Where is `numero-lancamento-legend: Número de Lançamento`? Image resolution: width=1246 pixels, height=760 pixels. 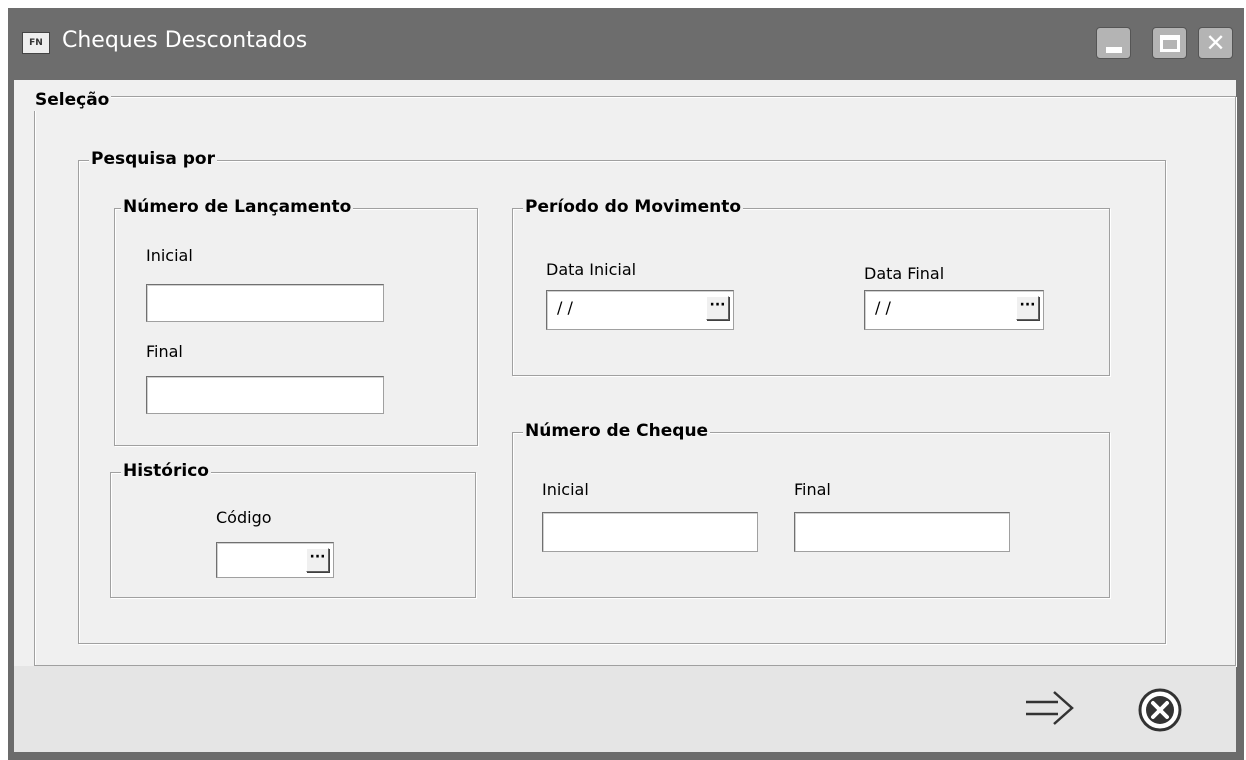 numero-lancamento-legend: Número de Lançamento is located at coordinates (237, 207).